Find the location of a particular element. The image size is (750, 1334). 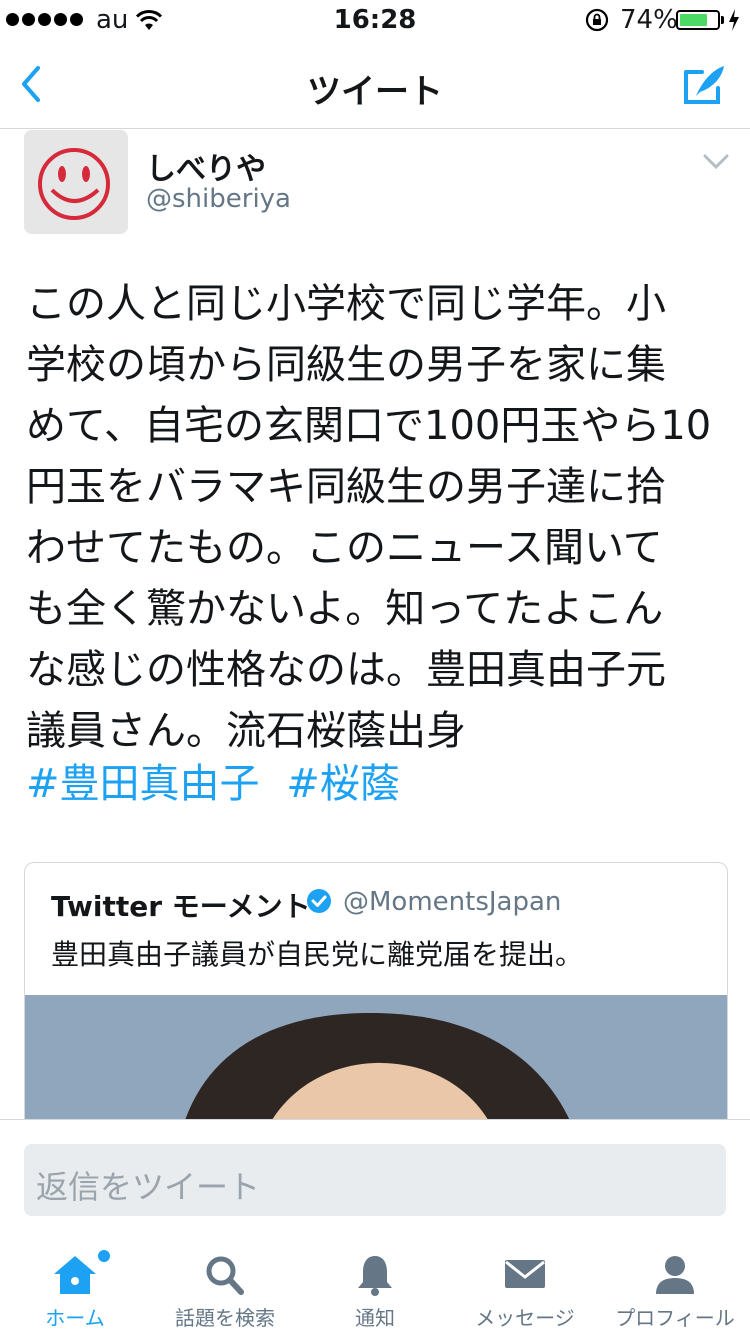

tweet-text-line: この人と同じ小学校で同じ学年。小 is located at coordinates (346, 304).